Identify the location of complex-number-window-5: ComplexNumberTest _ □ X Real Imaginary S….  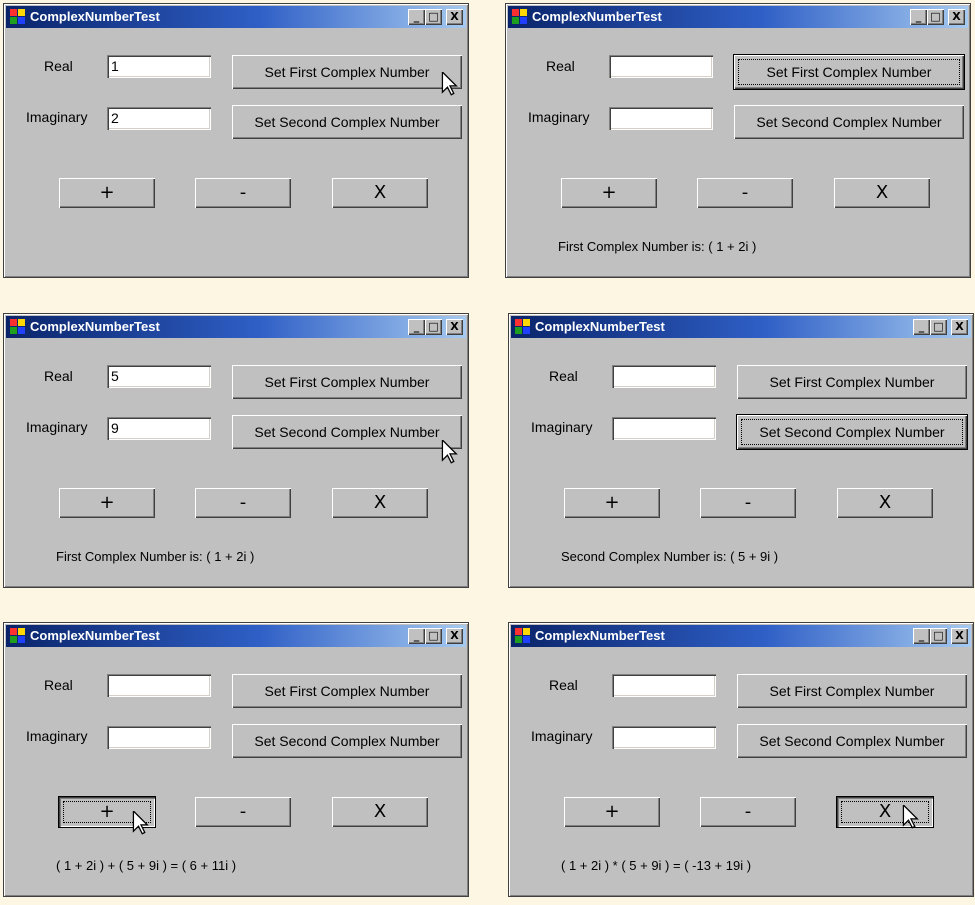
(236, 759).